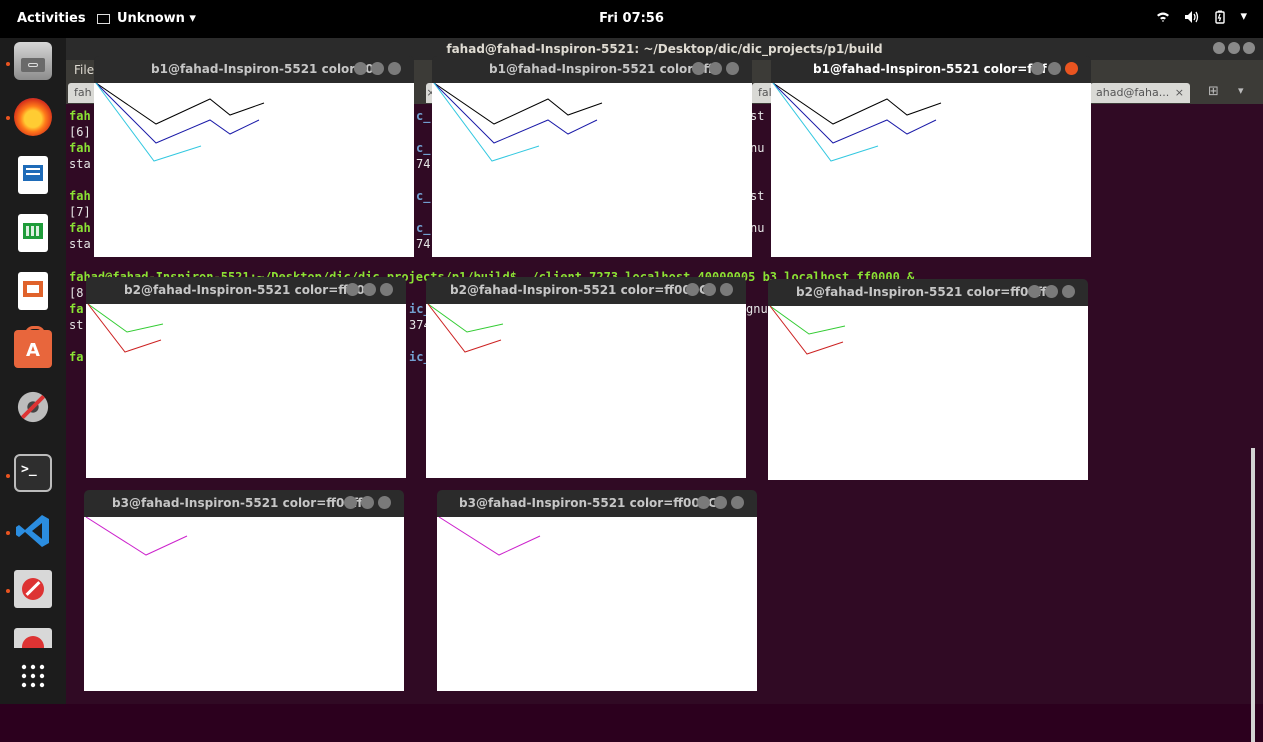  I want to click on terminal-line: fa, so click(76, 309).